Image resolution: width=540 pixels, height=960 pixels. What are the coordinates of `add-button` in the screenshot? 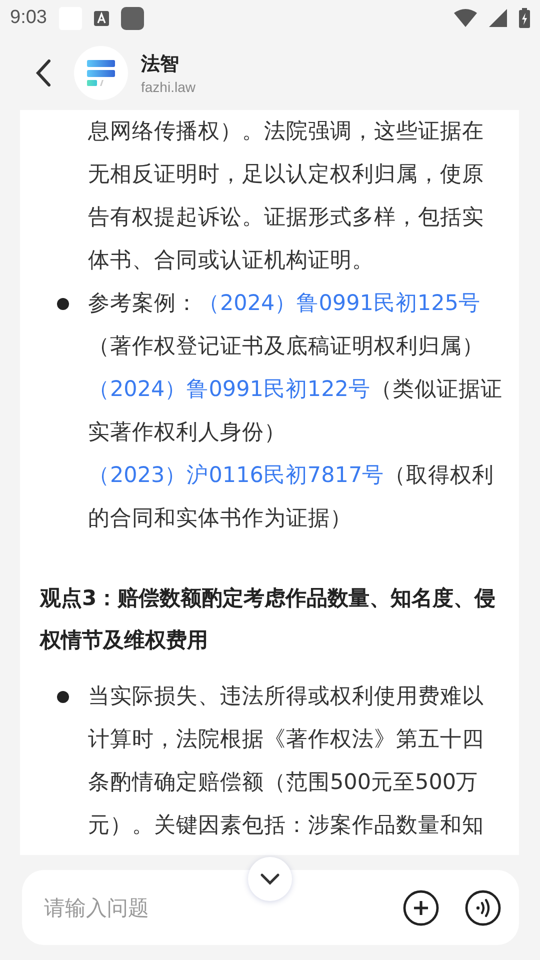 It's located at (421, 908).